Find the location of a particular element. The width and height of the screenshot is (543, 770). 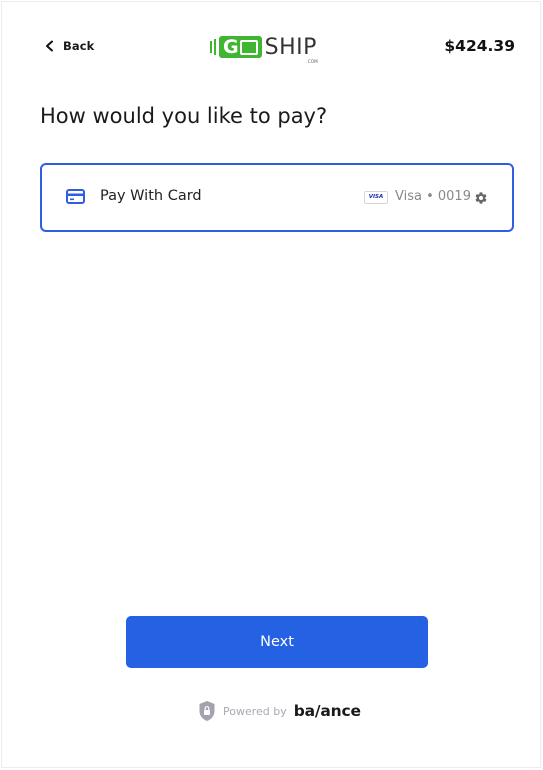

visa-badge: VISA is located at coordinates (376, 197).